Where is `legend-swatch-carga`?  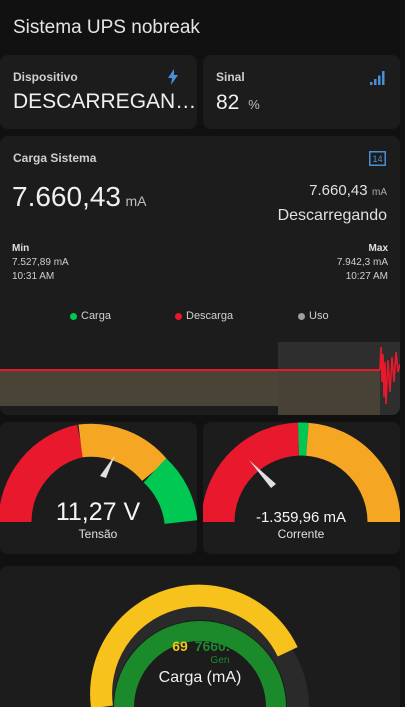 legend-swatch-carga is located at coordinates (73, 316).